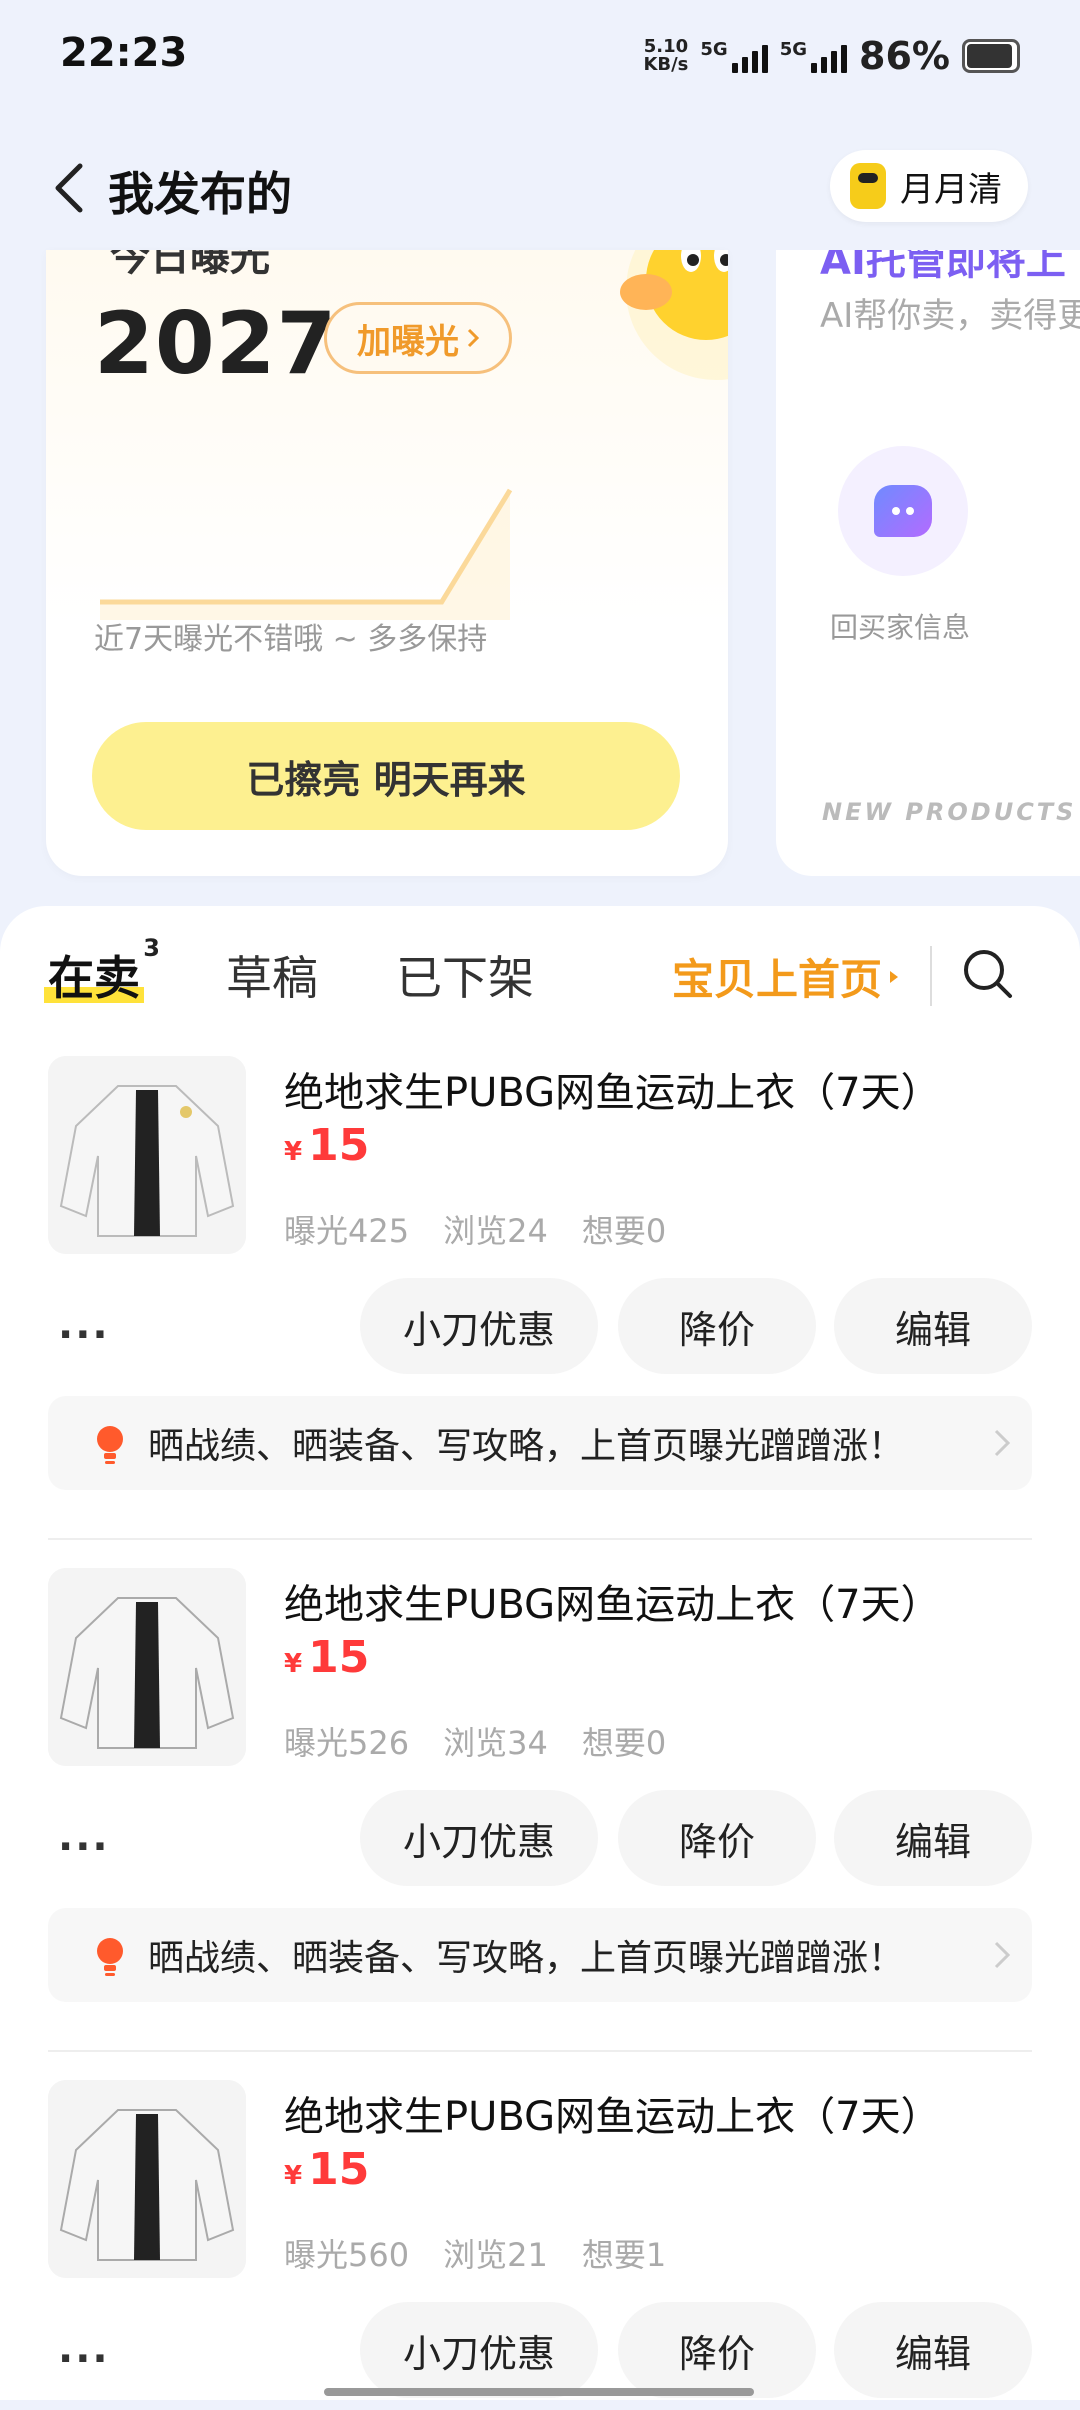 The width and height of the screenshot is (1080, 2410). What do you see at coordinates (190, 265) in the screenshot?
I see `exposure-label: 今日曝光` at bounding box center [190, 265].